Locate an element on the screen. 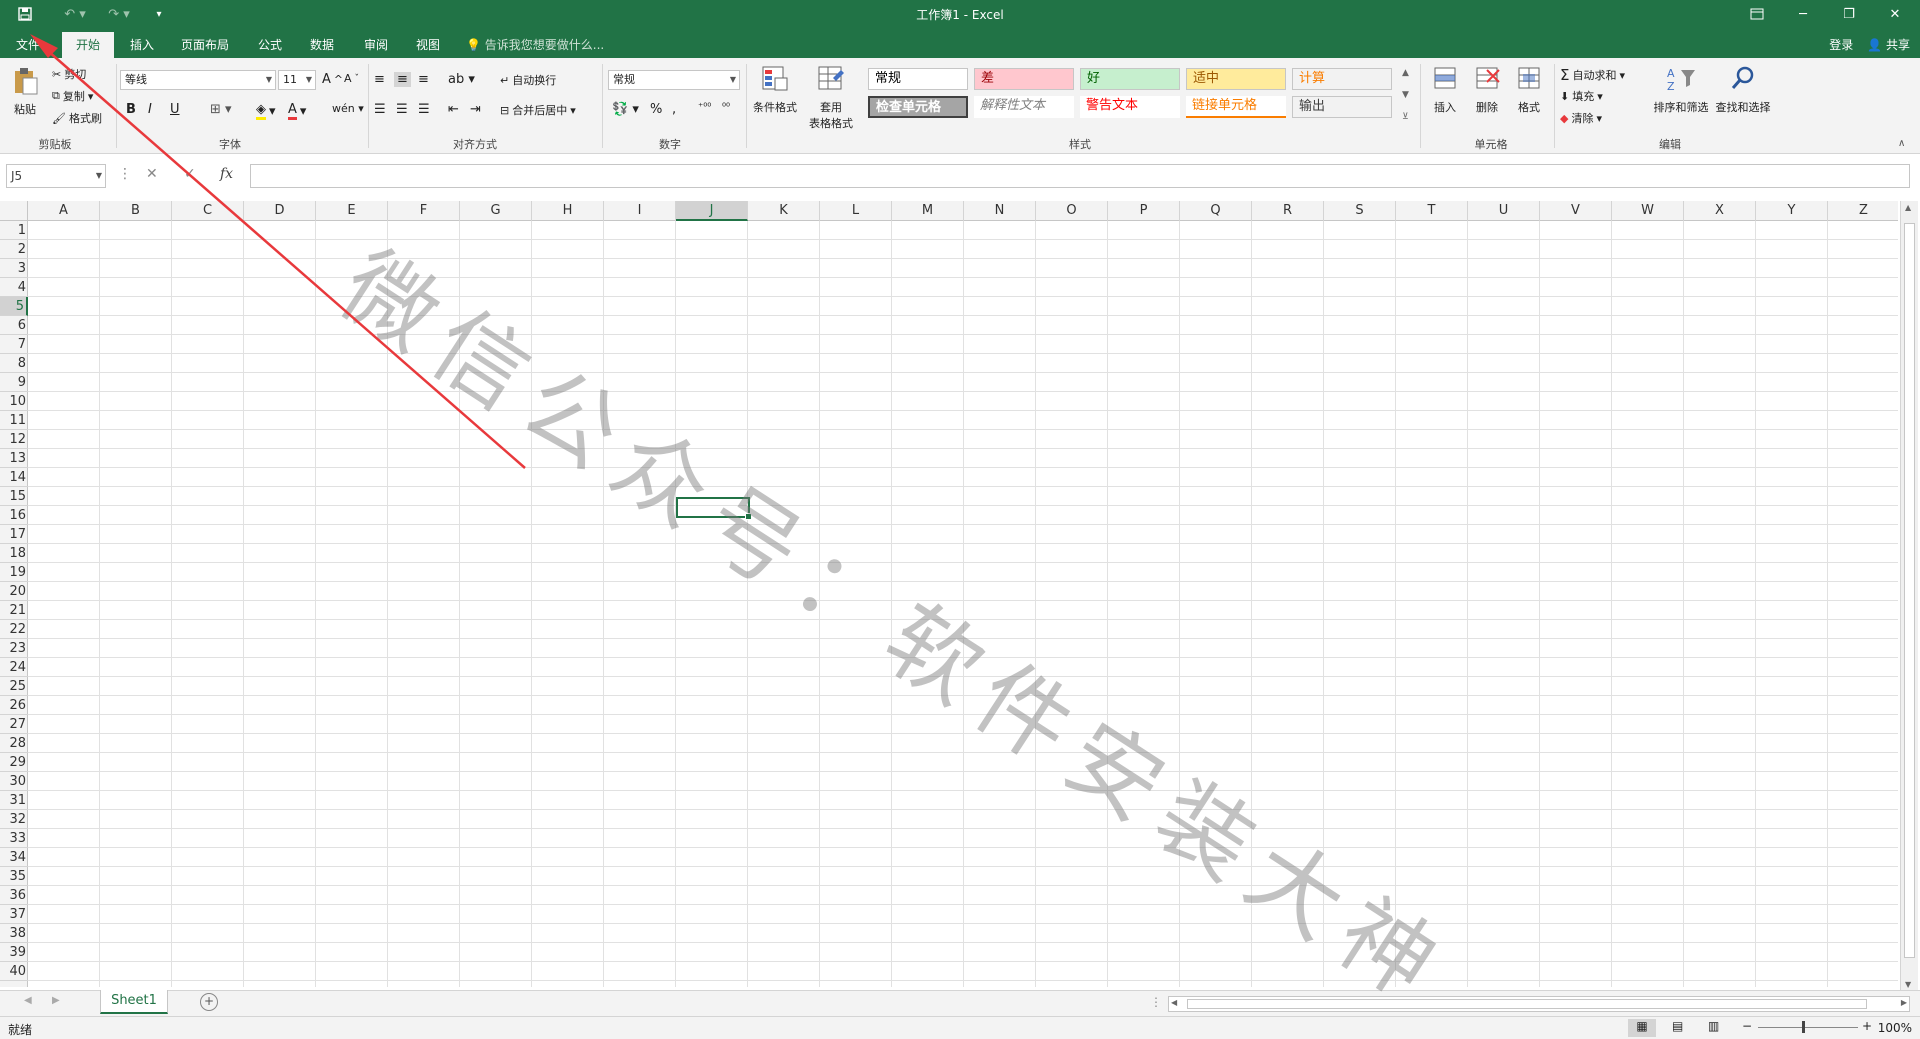 The height and width of the screenshot is (1039, 1920). align-top-icon: ≡ is located at coordinates (379, 79).